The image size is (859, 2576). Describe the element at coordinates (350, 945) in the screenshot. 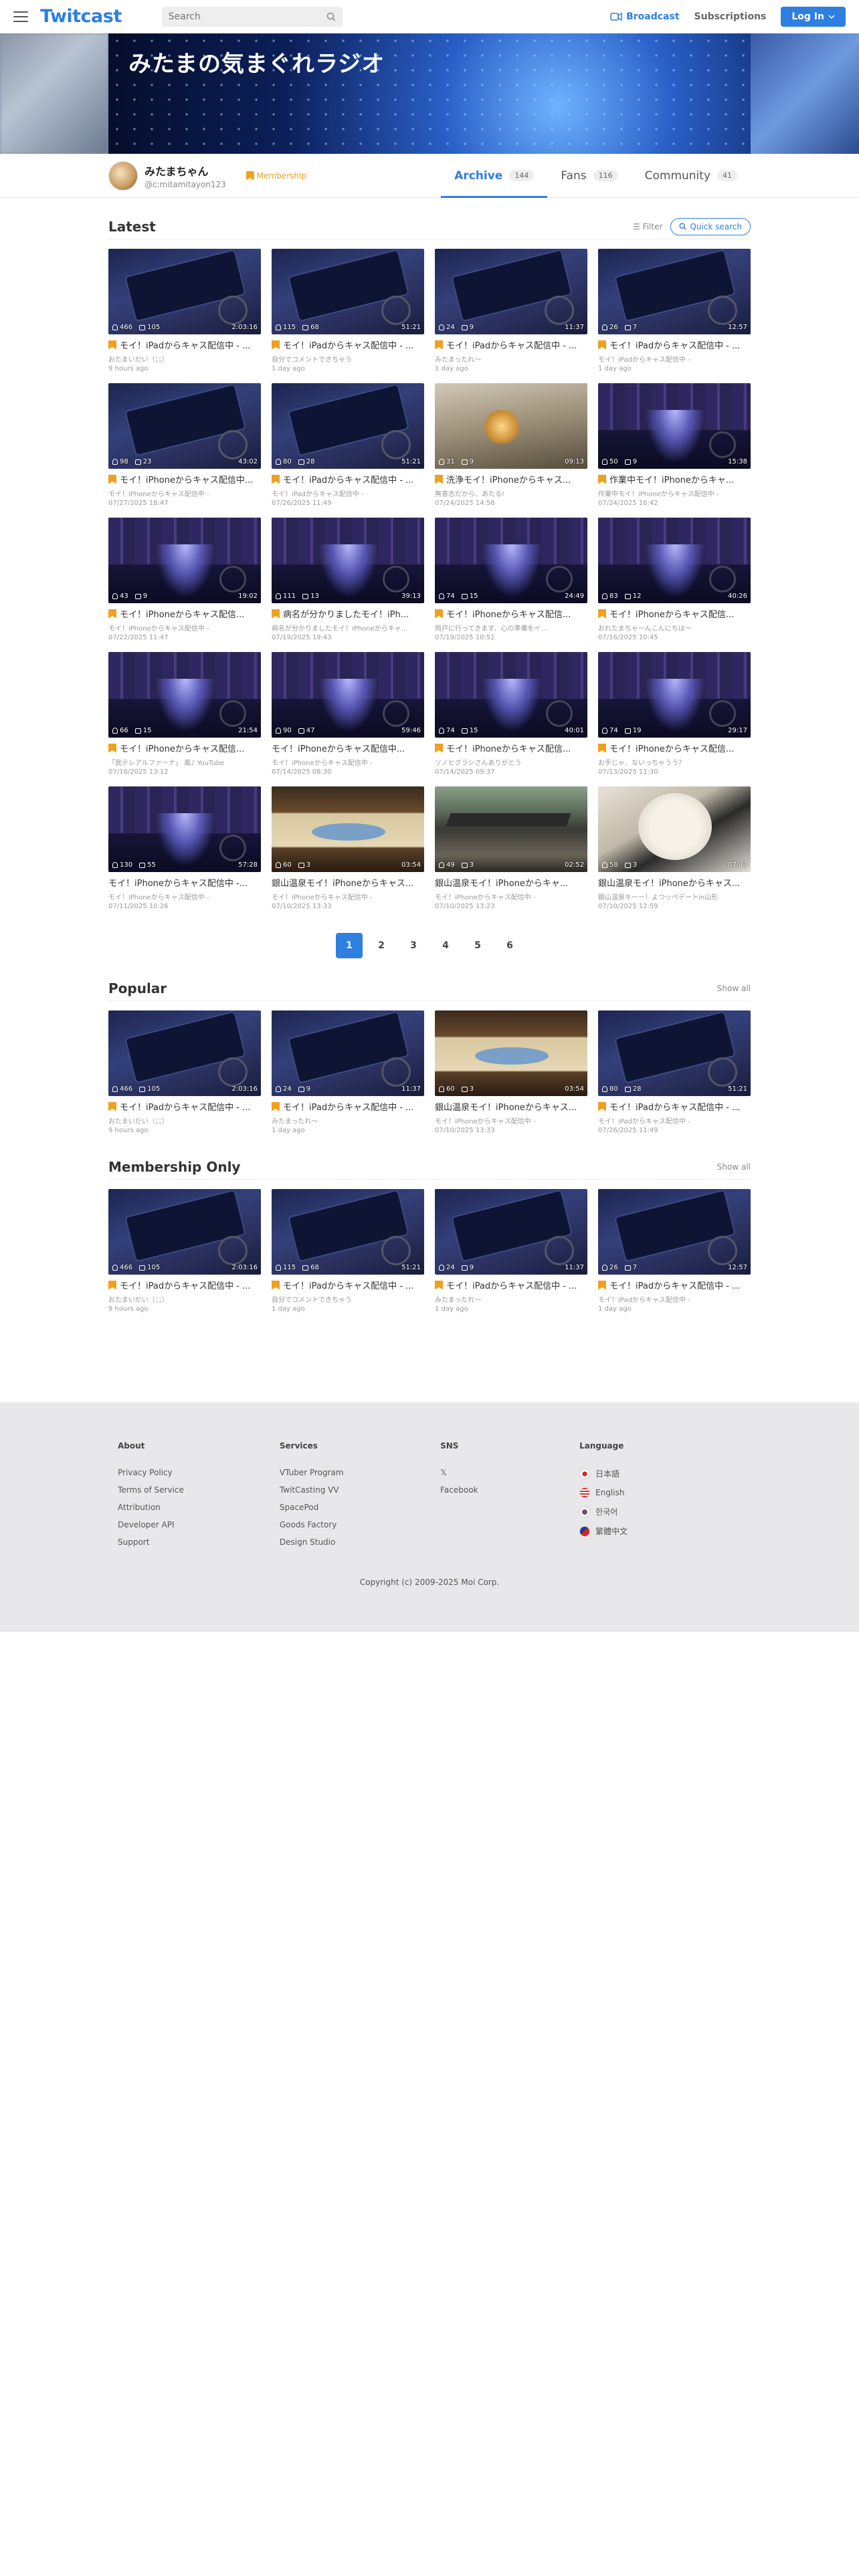

I see `page-1: 1` at that location.